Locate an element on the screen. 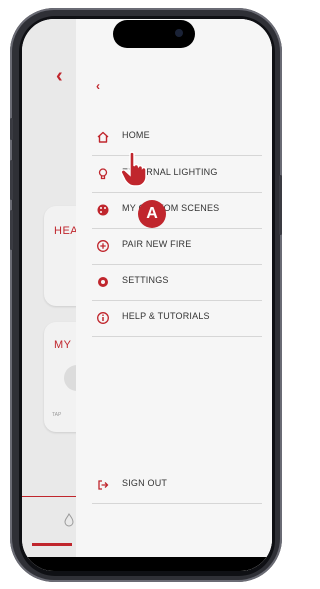  camera-icon is located at coordinates (179, 33).